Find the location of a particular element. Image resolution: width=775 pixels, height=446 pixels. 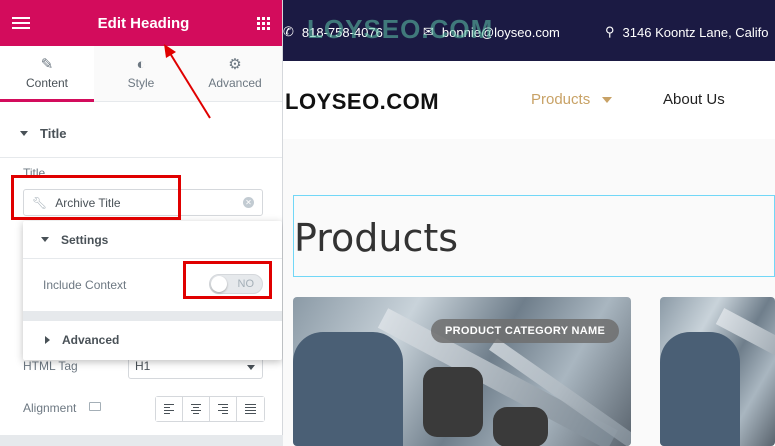

toggle-state-text: NO is located at coordinates (246, 284).